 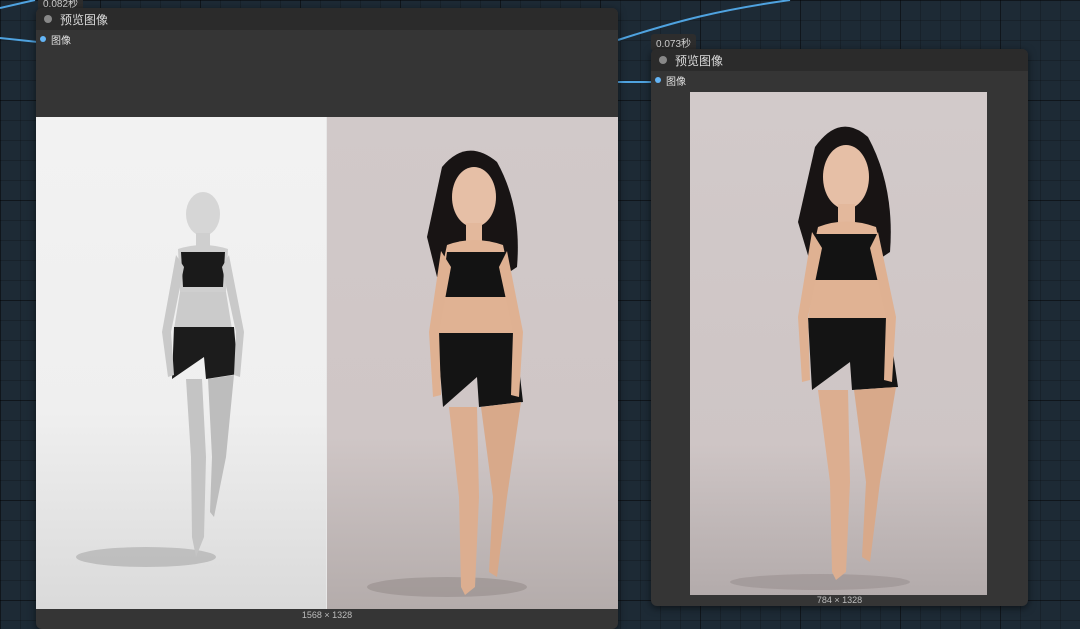 What do you see at coordinates (160, 379) in the screenshot?
I see `mannequin-figure` at bounding box center [160, 379].